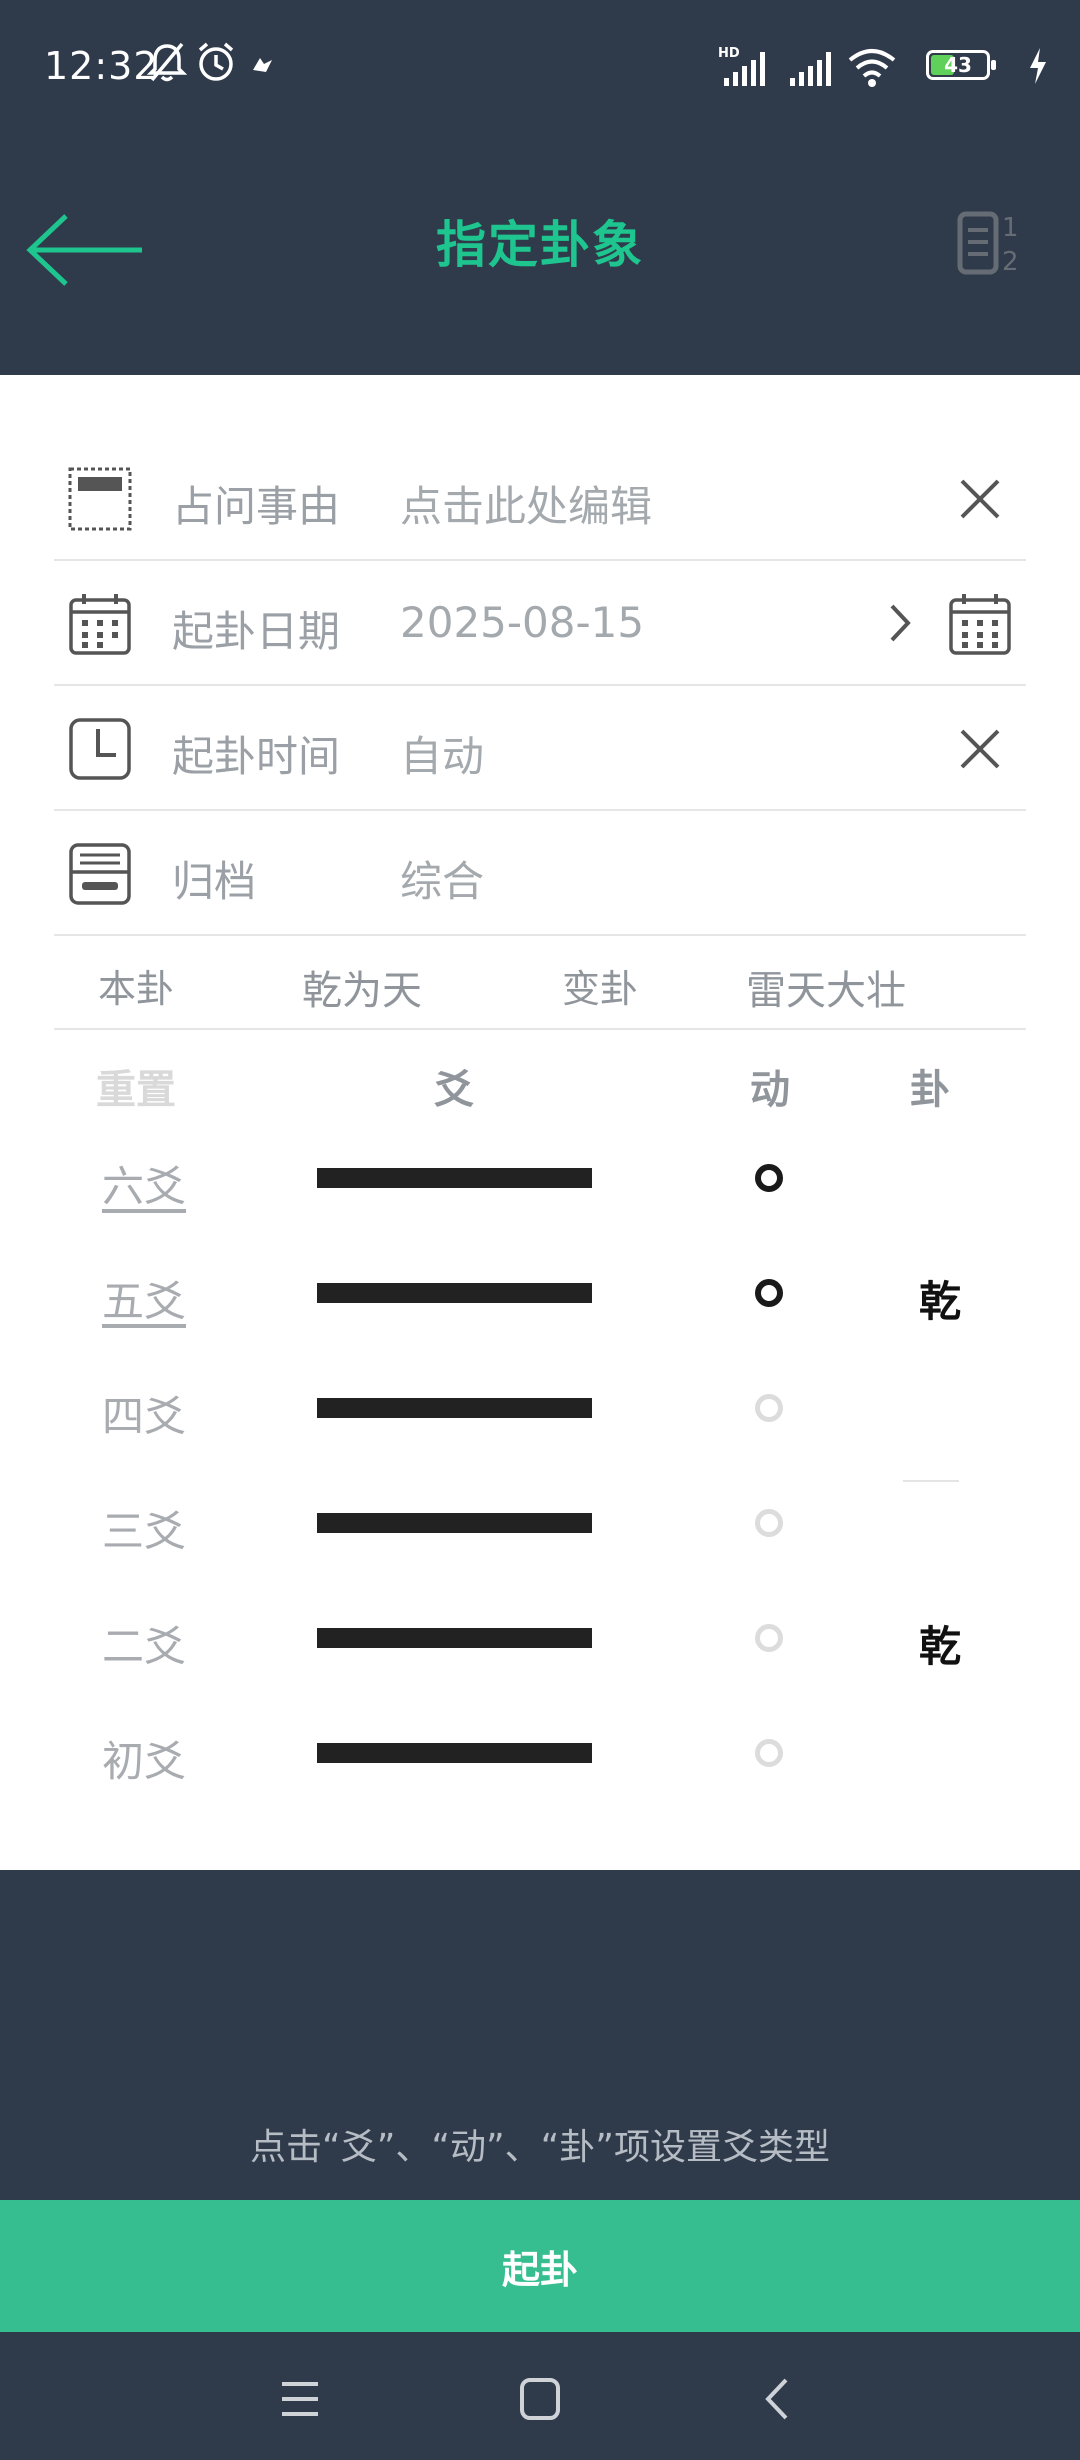 The width and height of the screenshot is (1080, 2460). I want to click on upper-trigram: 乾, so click(940, 1298).